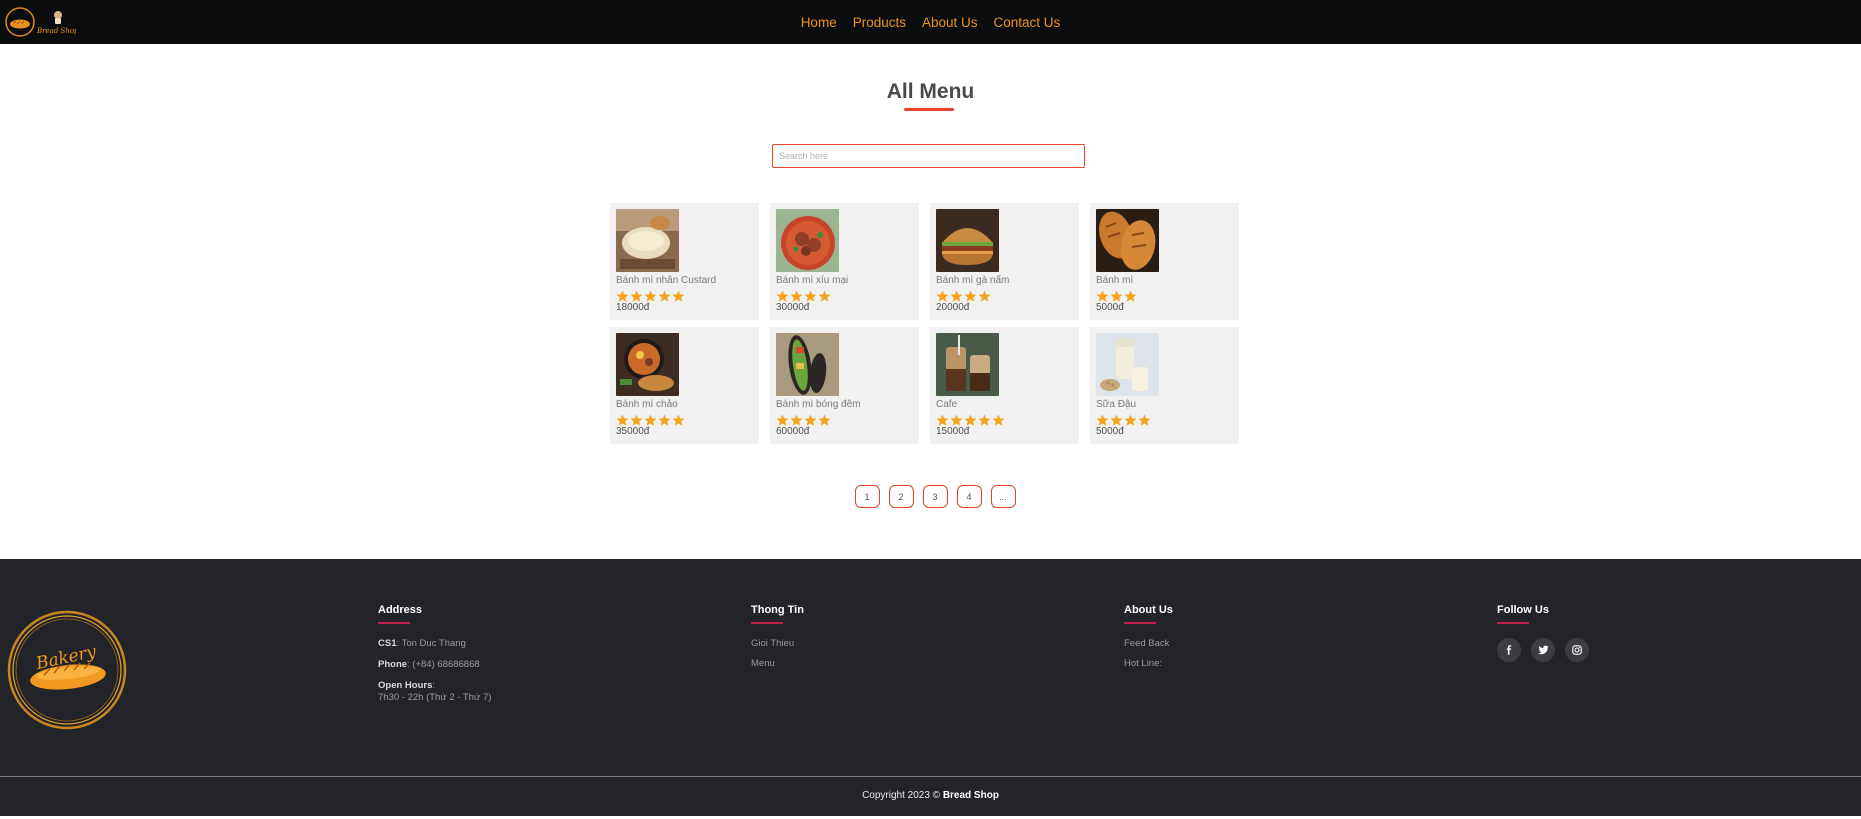 This screenshot has height=819, width=1861. I want to click on link-feed-back: Feed Back, so click(1148, 643).